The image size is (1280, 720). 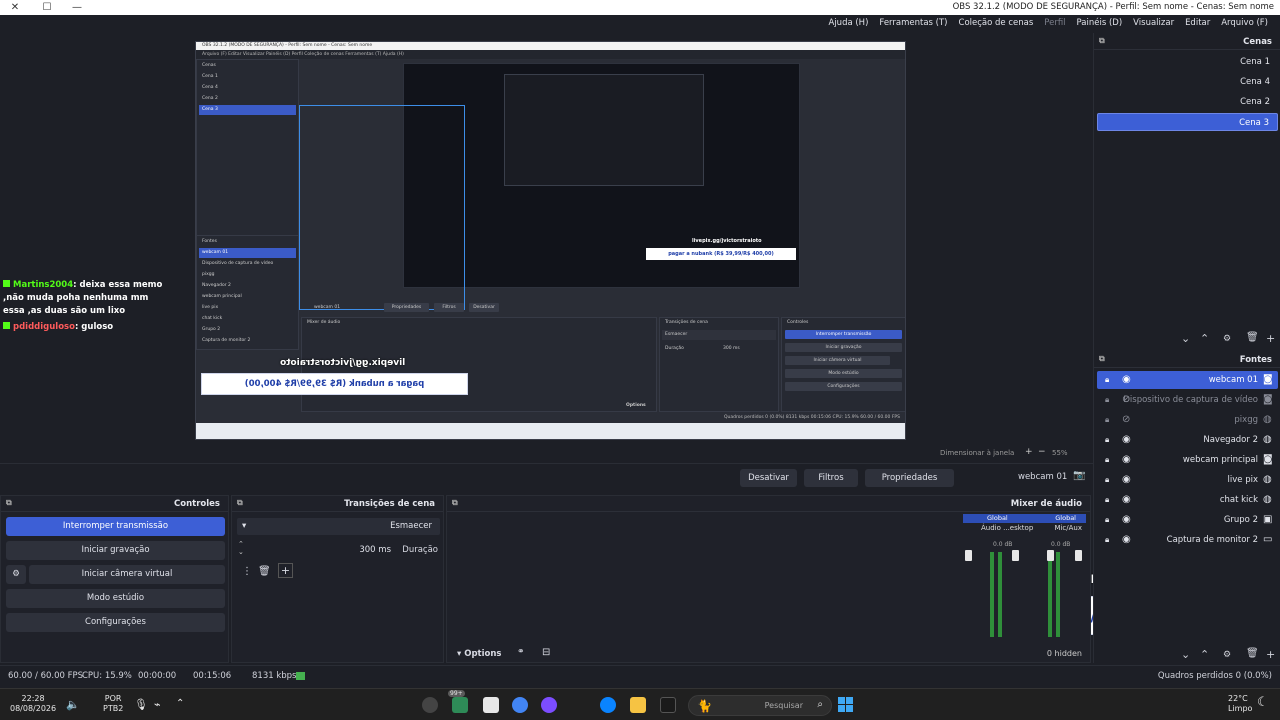 I want to click on scale-to-window-label: Dimensionar à janela, so click(x=977, y=453).